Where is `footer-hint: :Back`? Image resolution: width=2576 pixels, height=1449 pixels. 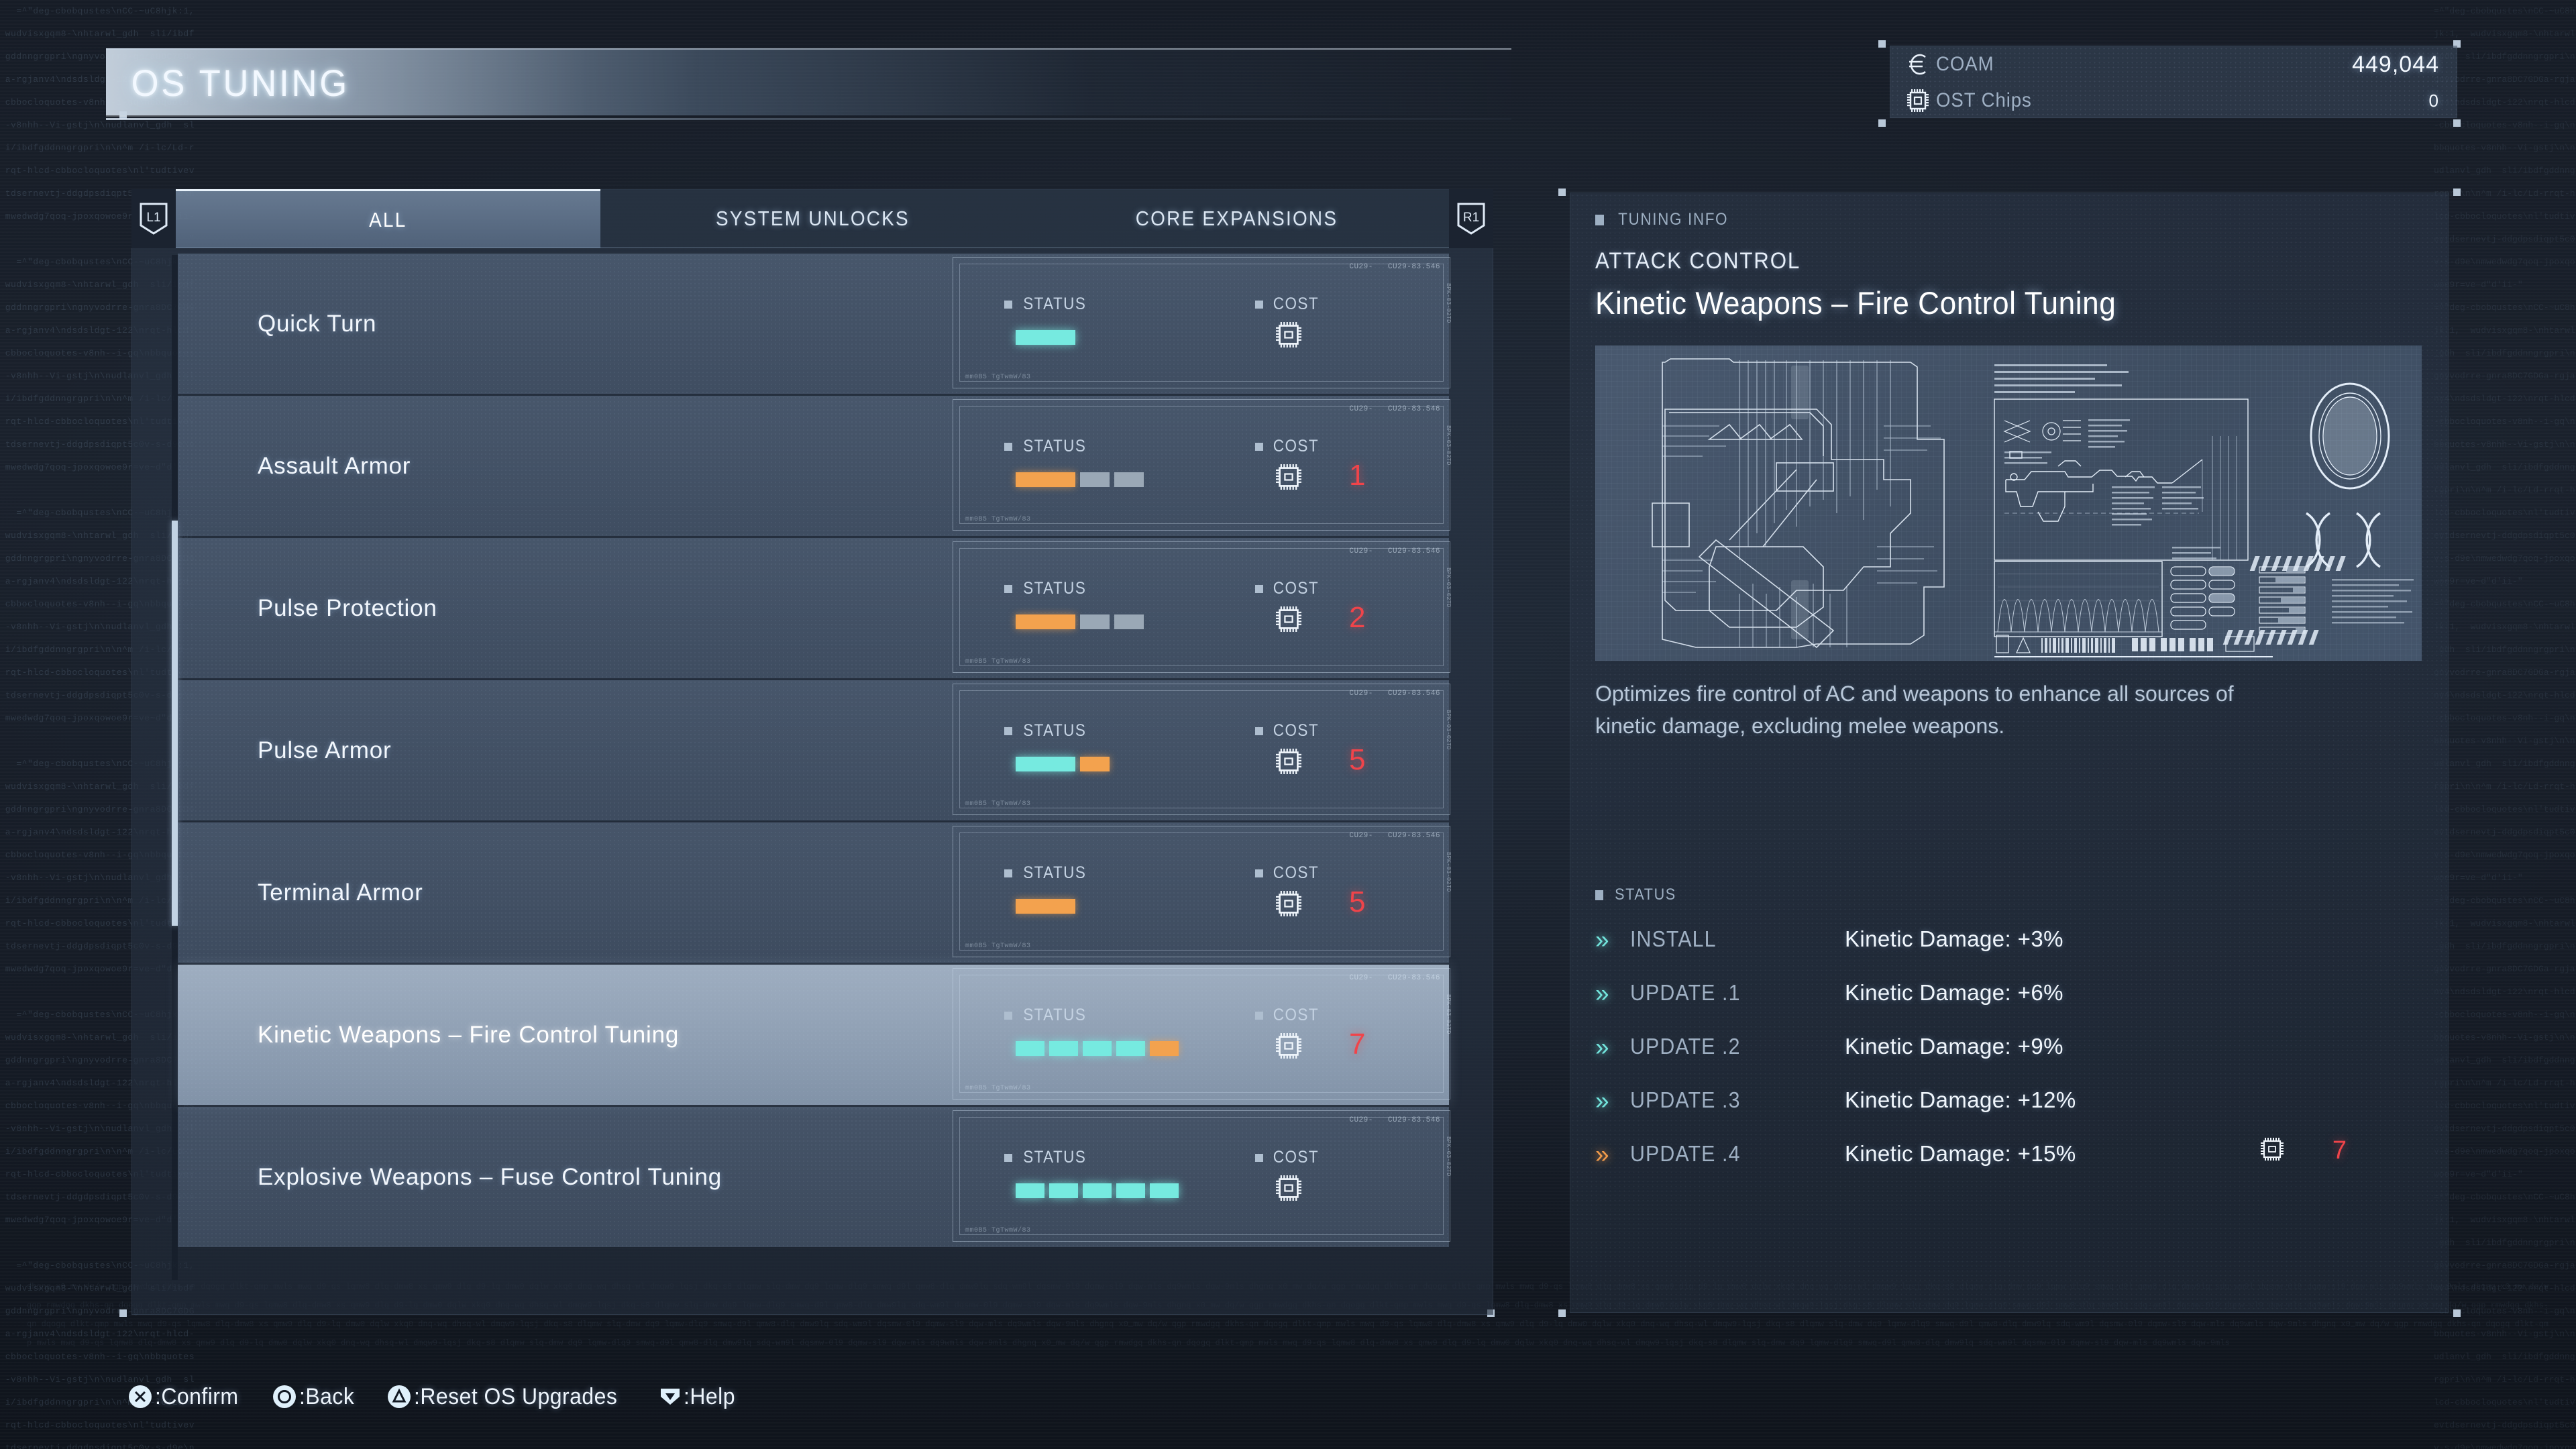
footer-hint: :Back is located at coordinates (315, 1397).